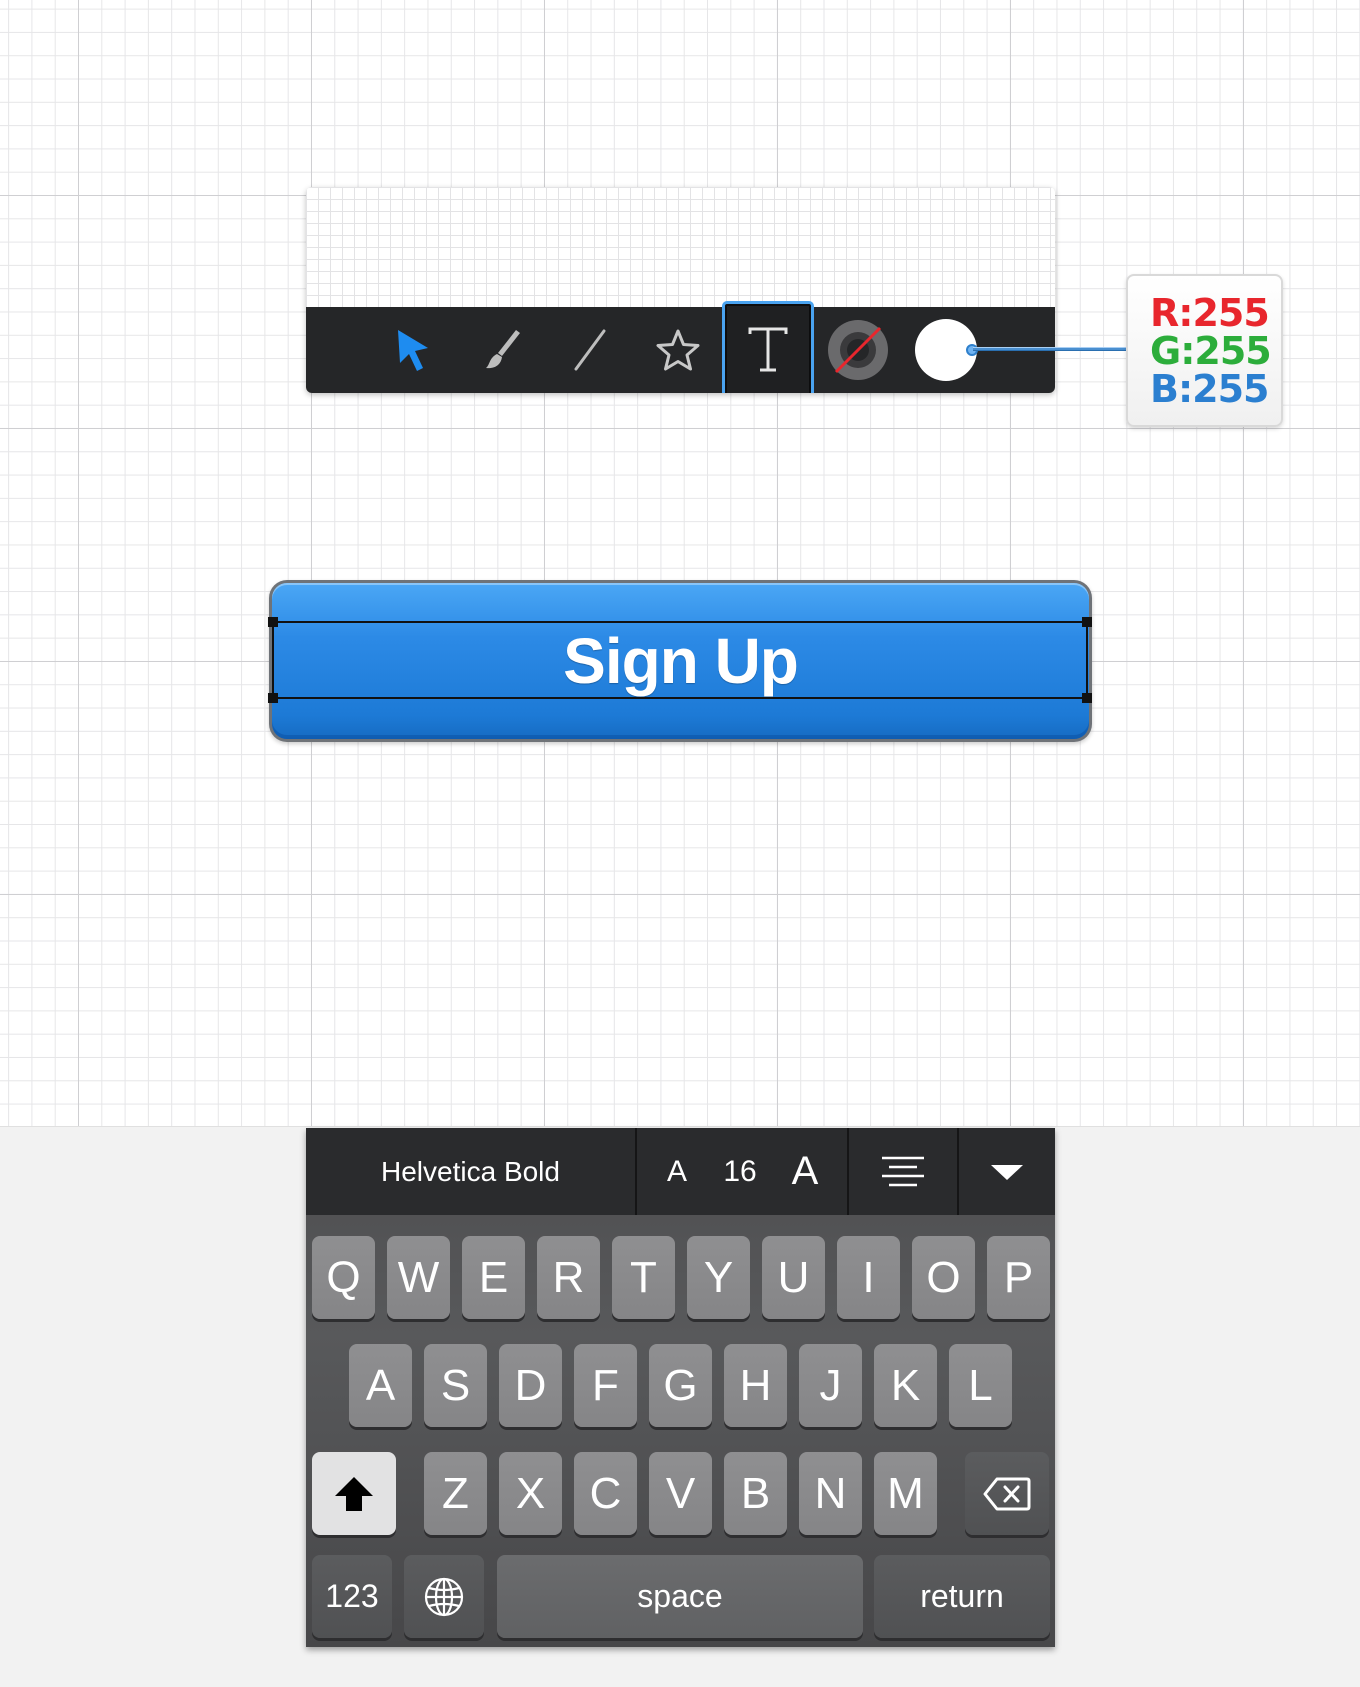 The height and width of the screenshot is (1687, 1360). What do you see at coordinates (943, 1277) in the screenshot?
I see `key-o: O` at bounding box center [943, 1277].